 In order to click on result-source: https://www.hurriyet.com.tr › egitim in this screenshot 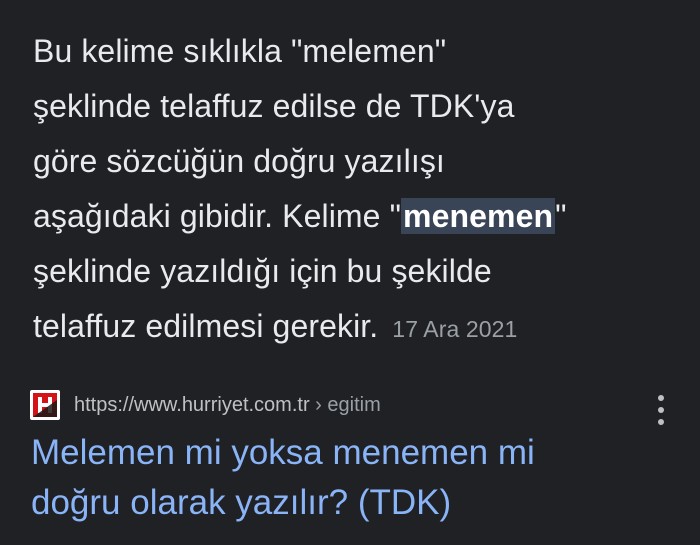, I will do `click(350, 405)`.